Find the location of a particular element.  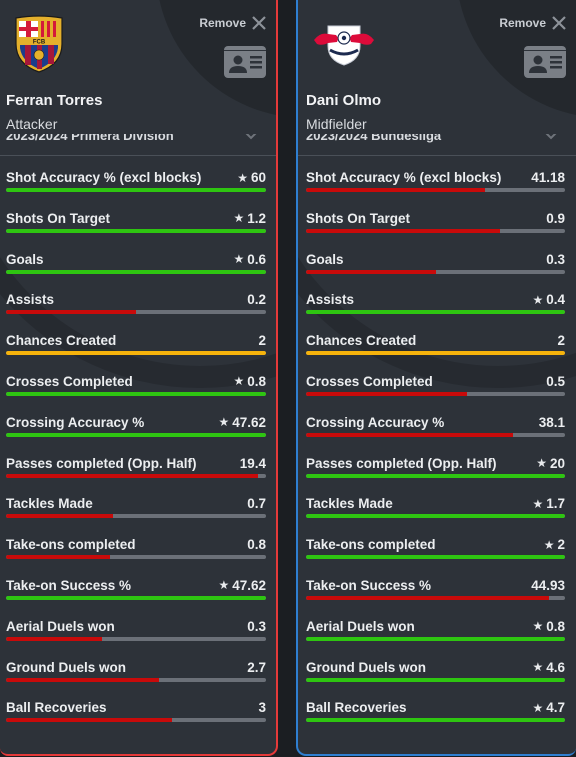

stat-row: Passes completed (Opp. Half) ★ 20 is located at coordinates (441, 462).